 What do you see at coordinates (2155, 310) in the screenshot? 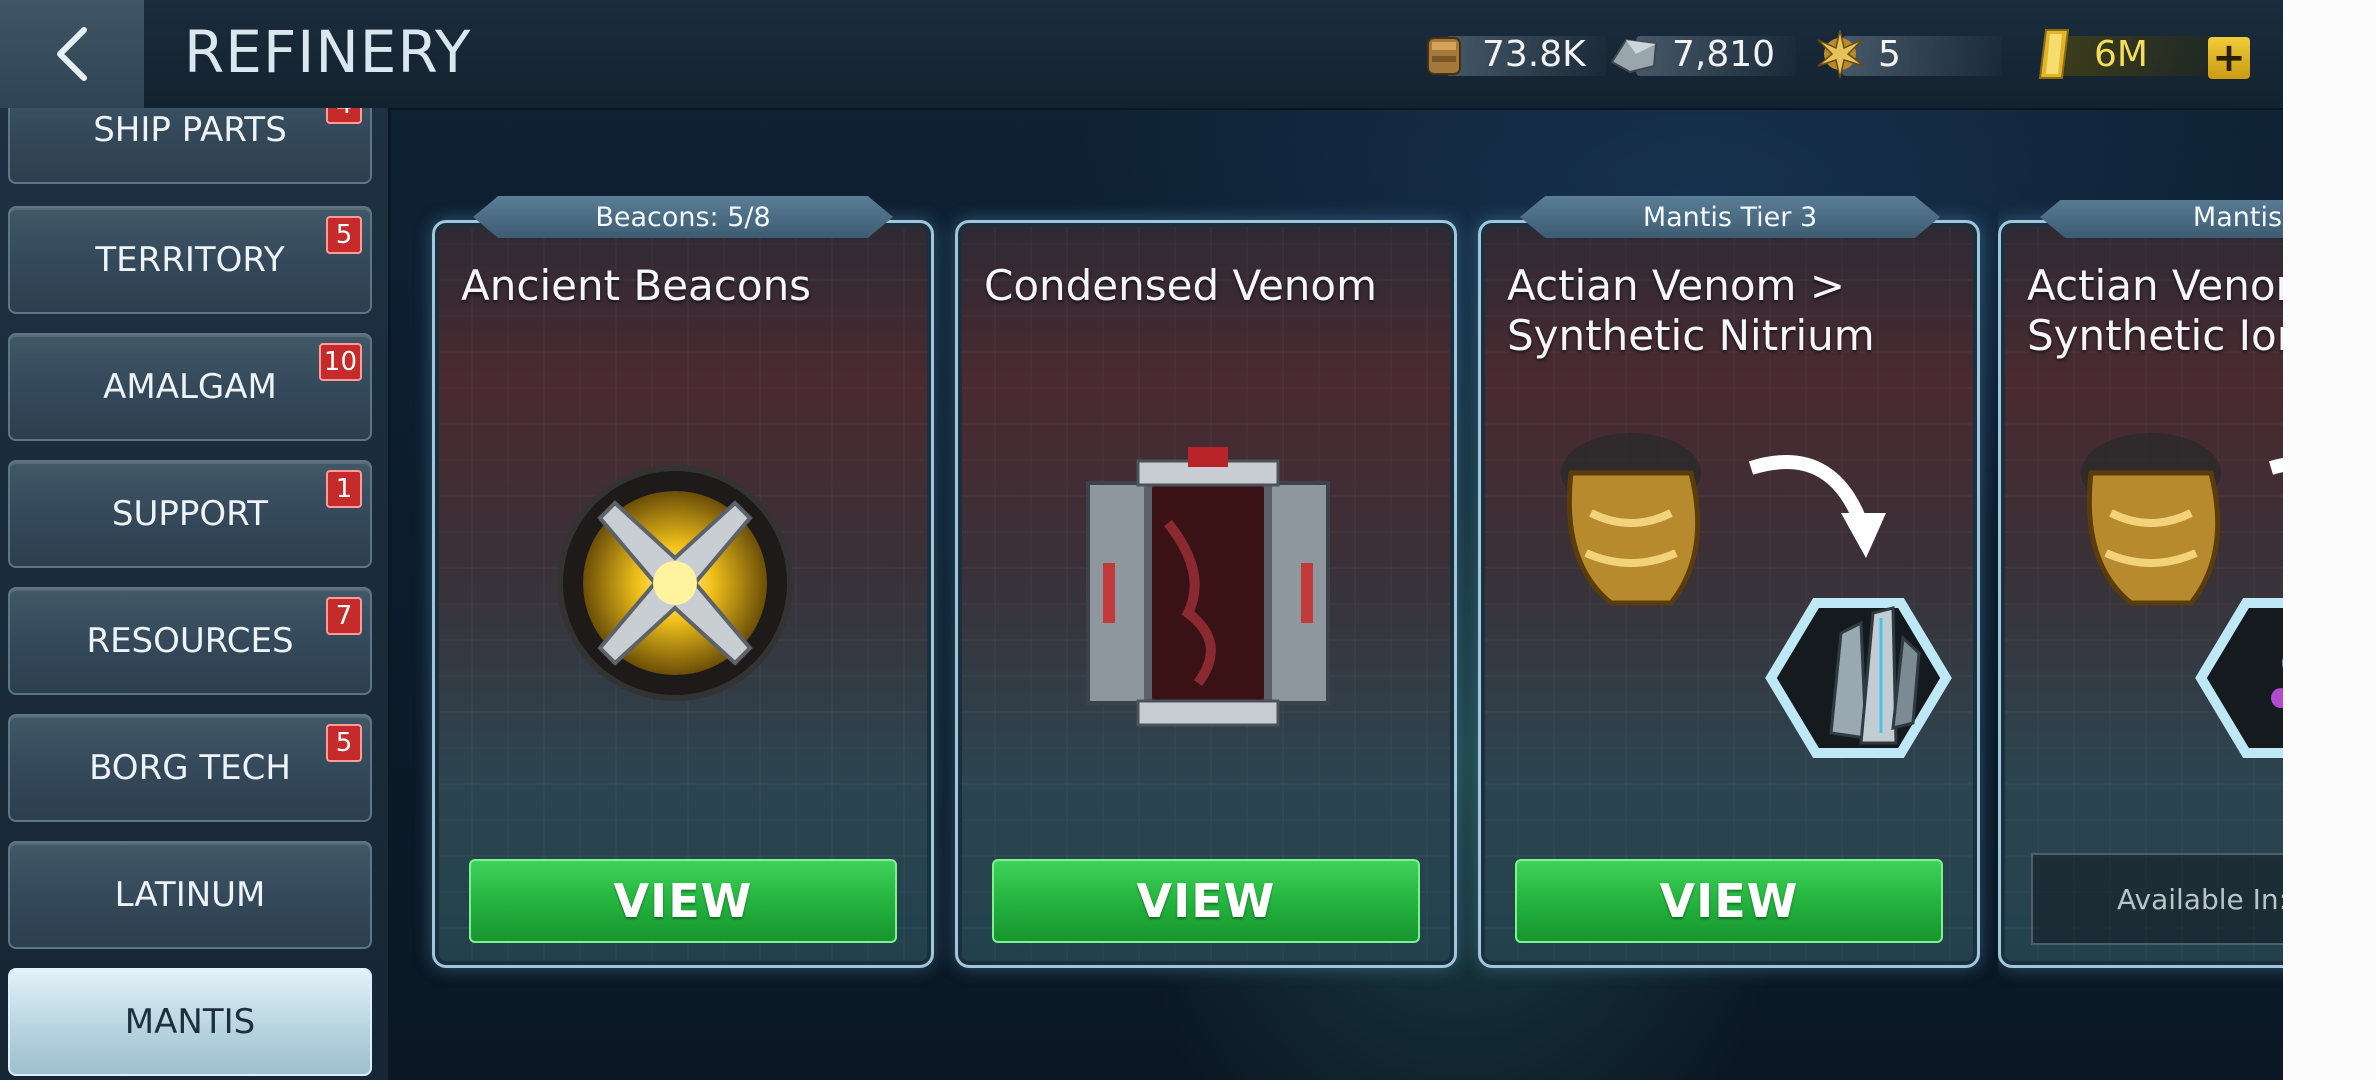
I see `card-title: Actian Venom > Synthetic Ion` at bounding box center [2155, 310].